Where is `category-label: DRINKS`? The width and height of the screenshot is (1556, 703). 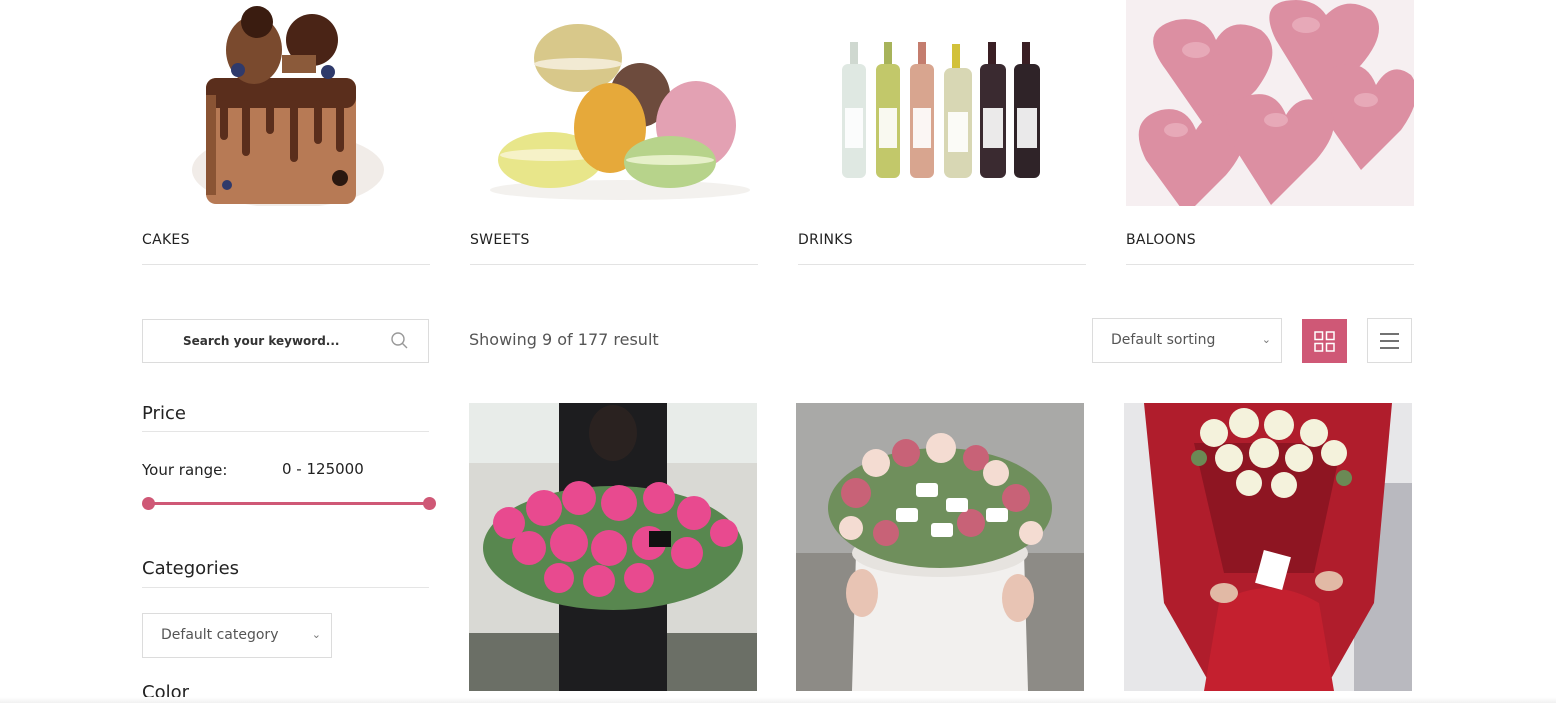 category-label: DRINKS is located at coordinates (825, 240).